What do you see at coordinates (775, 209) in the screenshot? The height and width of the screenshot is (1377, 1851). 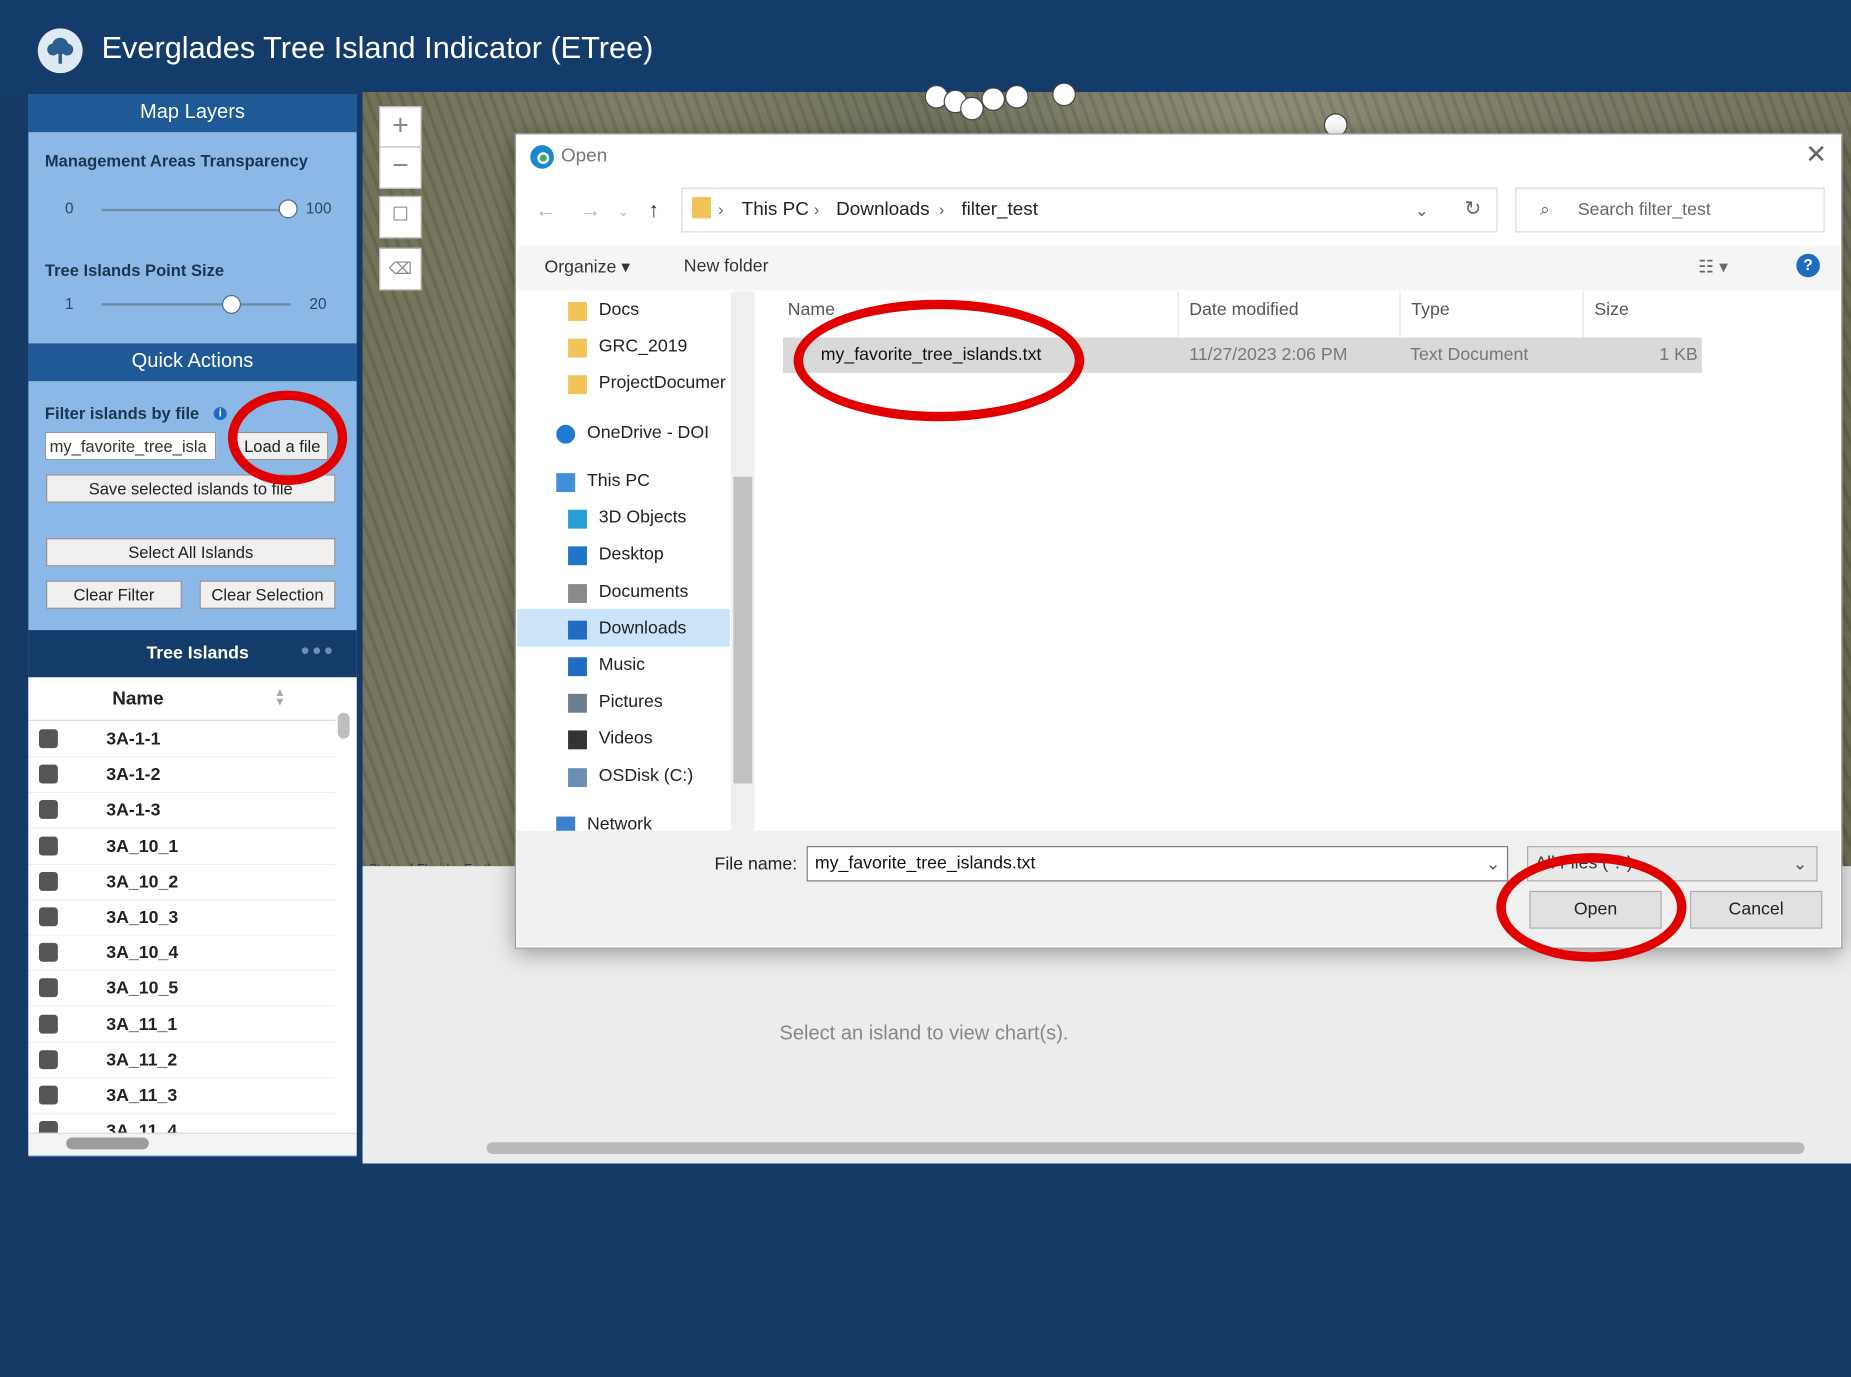 I see `breadcrumb-this-pc: This PC` at bounding box center [775, 209].